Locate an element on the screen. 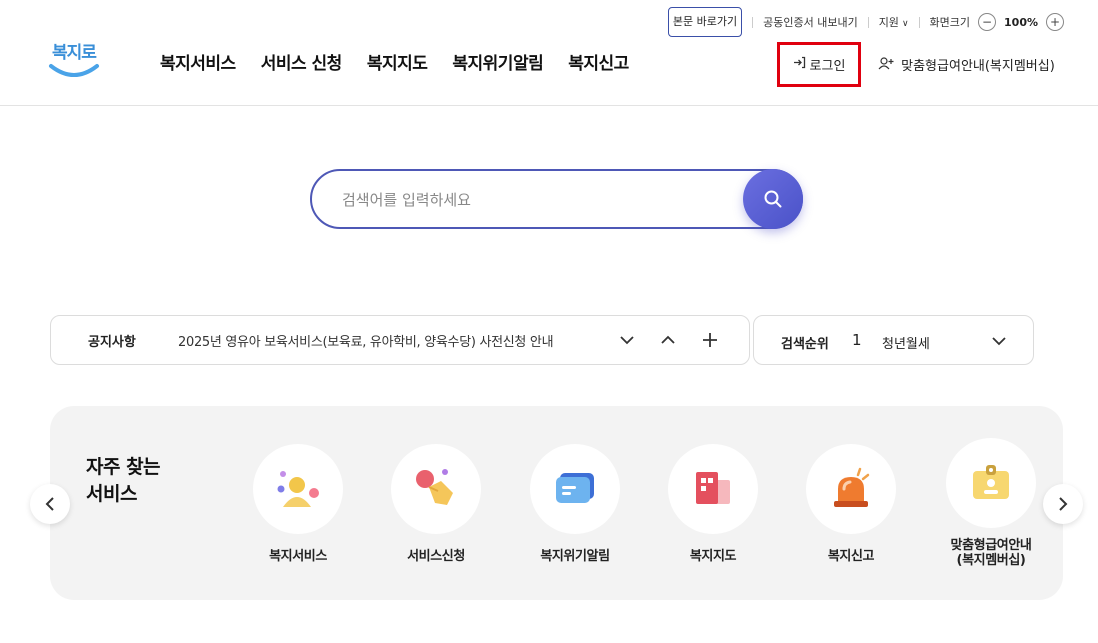 The width and height of the screenshot is (1098, 643). badge-icon is located at coordinates (991, 483).